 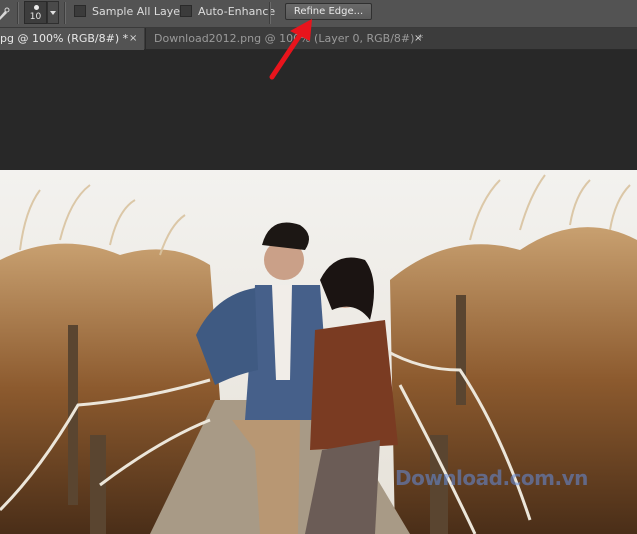 What do you see at coordinates (186, 11) in the screenshot?
I see `auto-enhance-checkbox` at bounding box center [186, 11].